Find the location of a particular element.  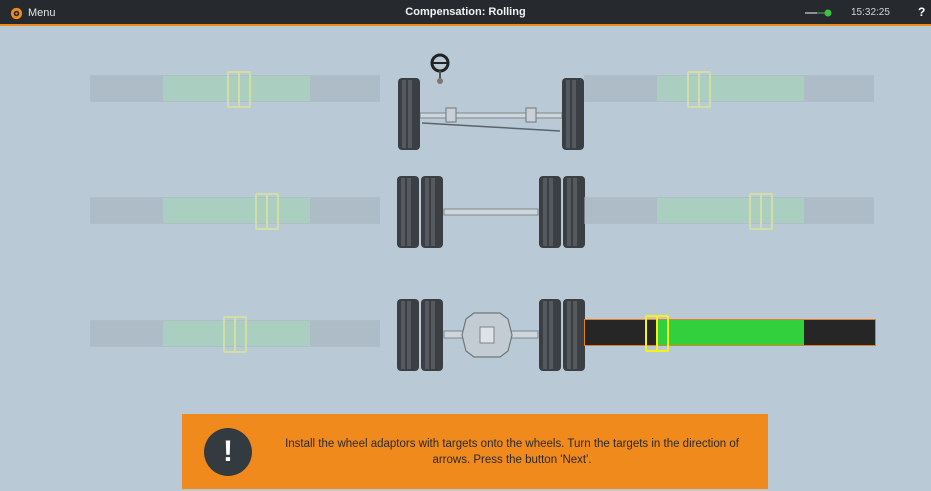

gauge-middle-left is located at coordinates (235, 211).